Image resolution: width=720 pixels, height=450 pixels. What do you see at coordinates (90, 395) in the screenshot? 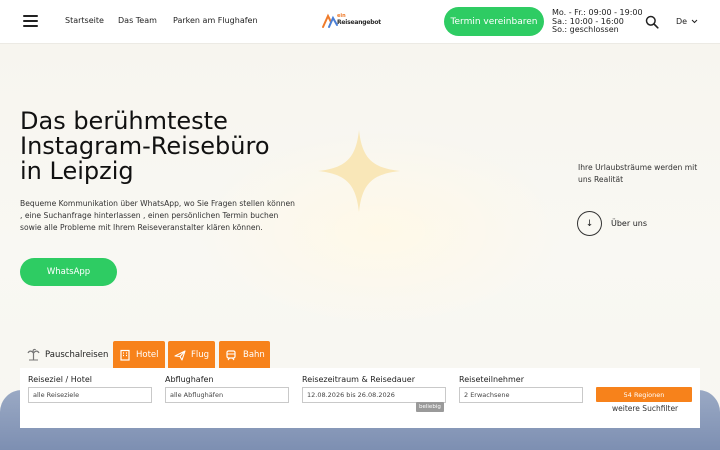
I see `destination-input: alle Reiseziele` at bounding box center [90, 395].